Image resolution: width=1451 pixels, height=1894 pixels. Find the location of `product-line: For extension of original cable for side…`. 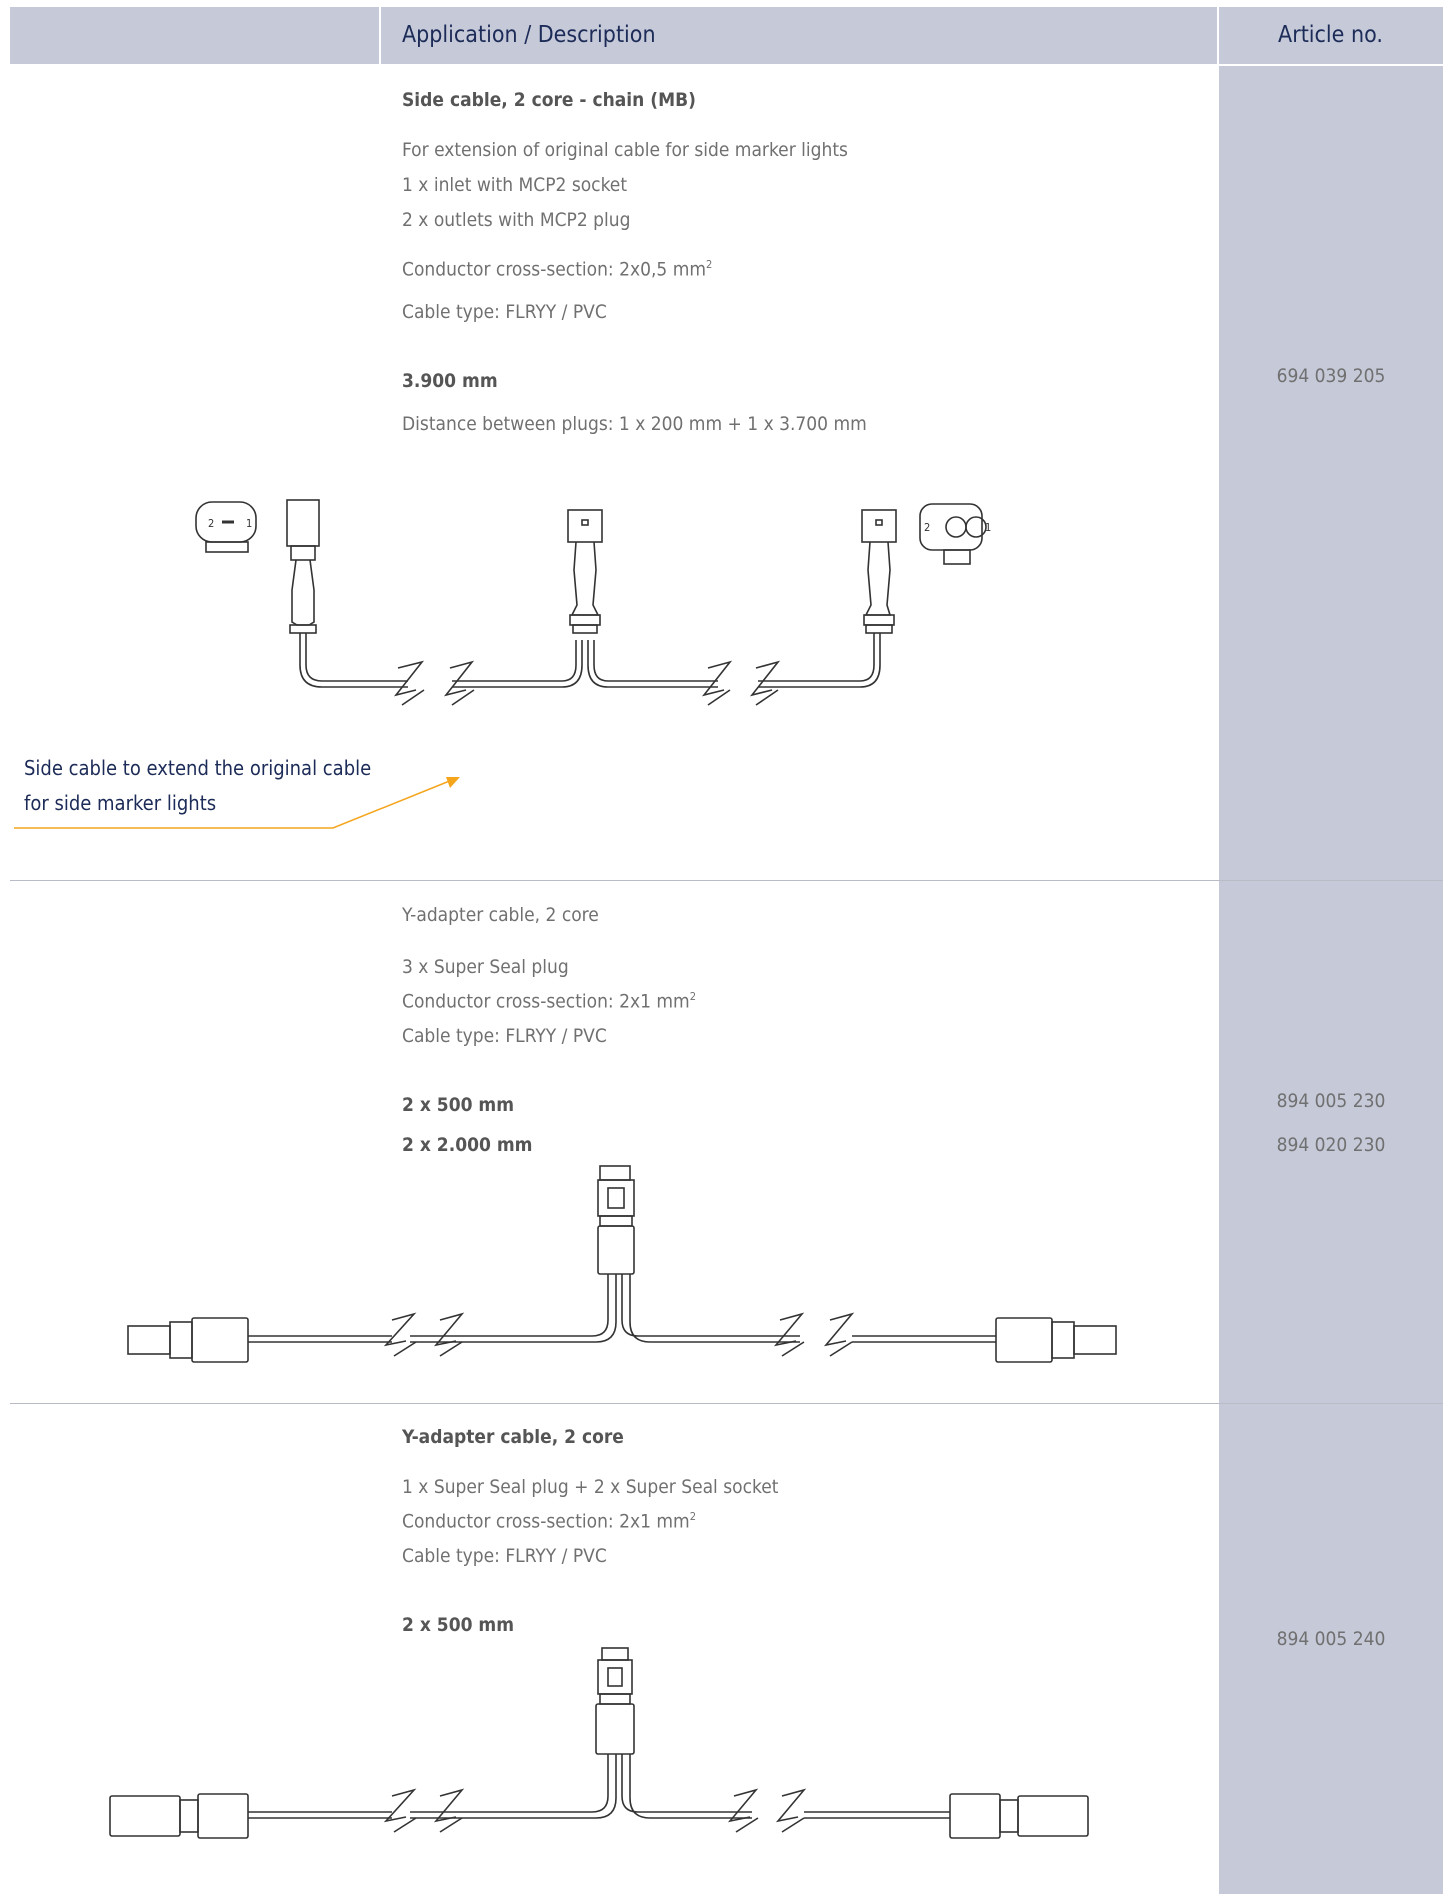

product-line: For extension of original cable for side… is located at coordinates (625, 150).